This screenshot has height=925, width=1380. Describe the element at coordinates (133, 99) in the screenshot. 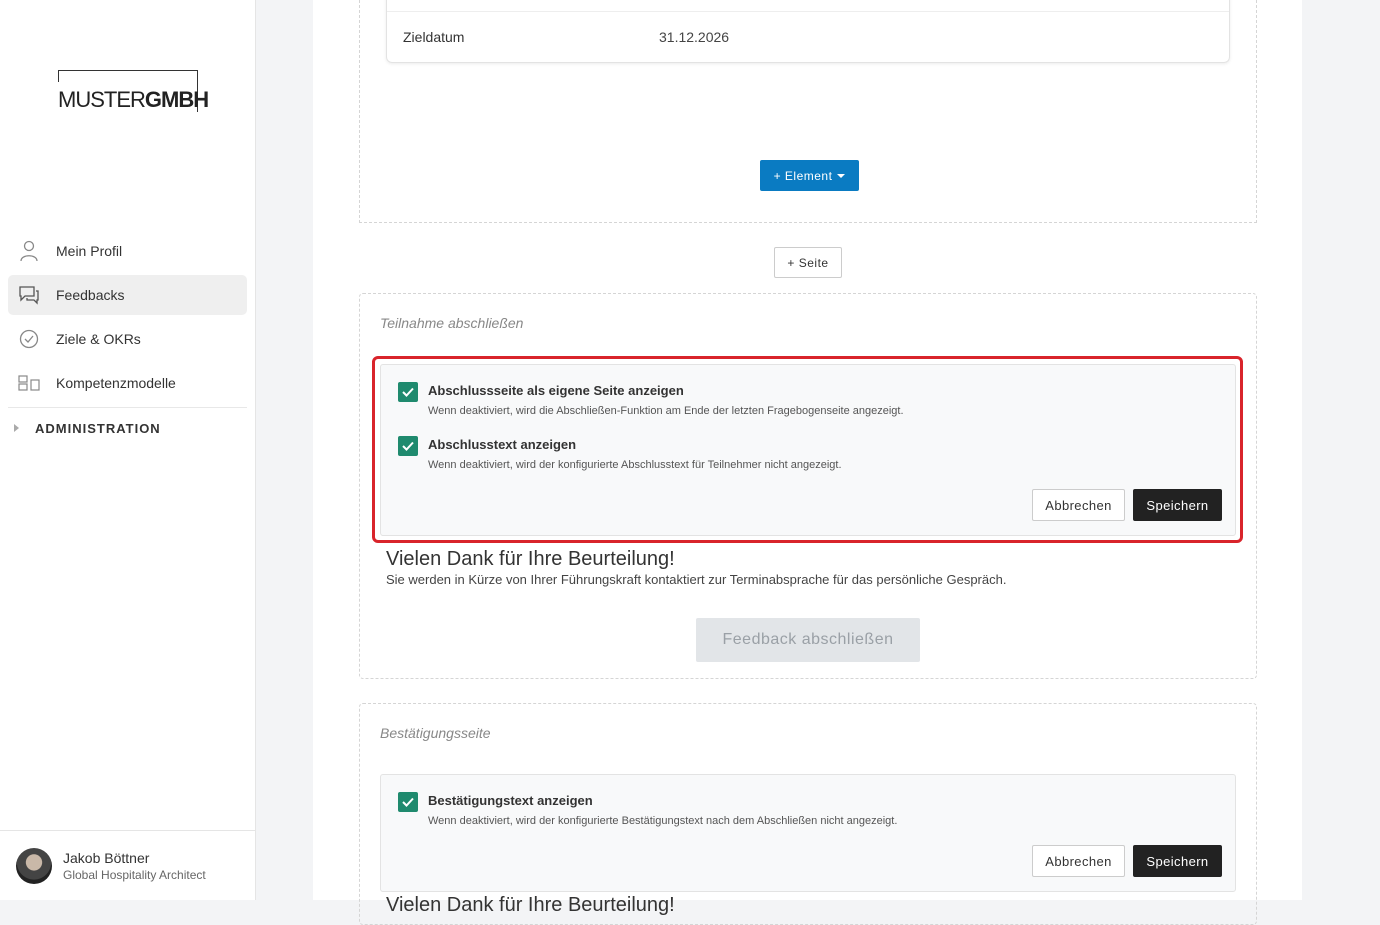

I see `logo-text: MUSTERGMBH` at that location.